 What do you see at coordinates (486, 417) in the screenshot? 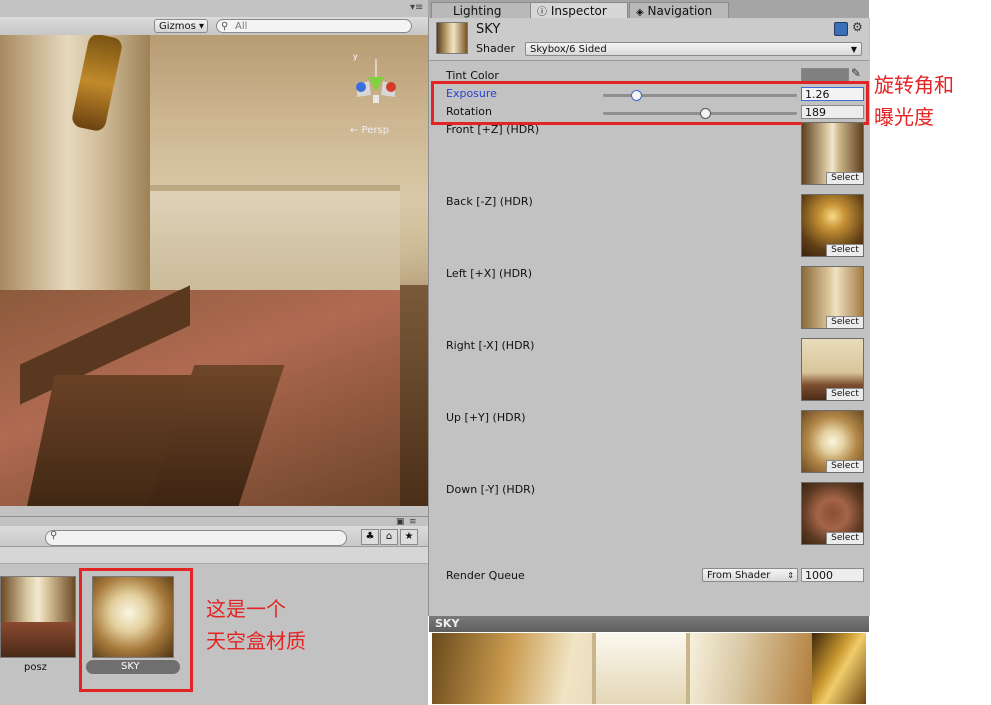
I see `face-label-up: Up [+Y] (HDR)` at bounding box center [486, 417].